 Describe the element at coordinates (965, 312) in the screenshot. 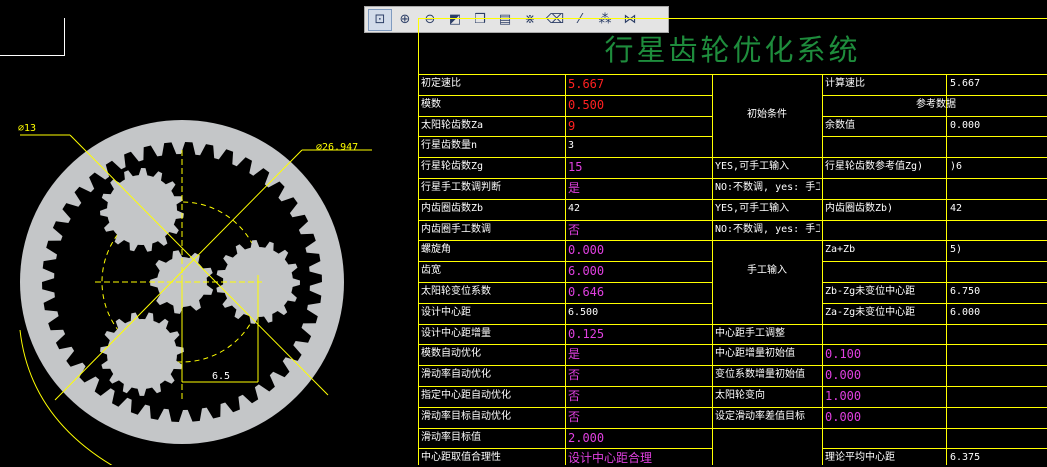

I see `ref-value: 6.000` at that location.